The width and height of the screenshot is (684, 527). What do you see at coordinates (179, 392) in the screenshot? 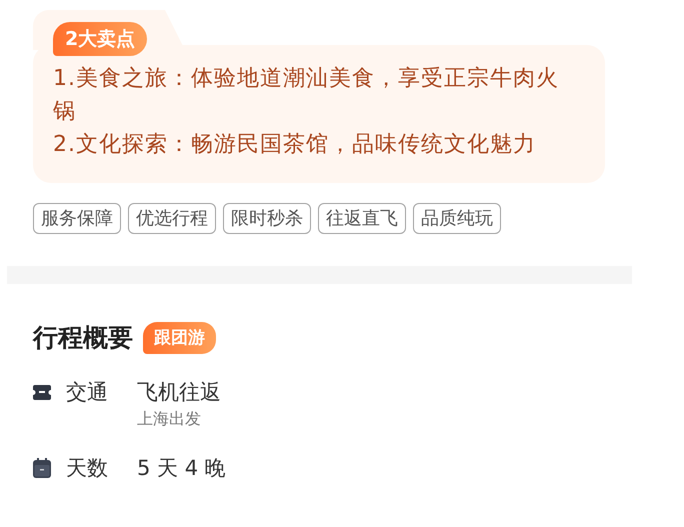
I see `info-value: 飞机往返` at bounding box center [179, 392].